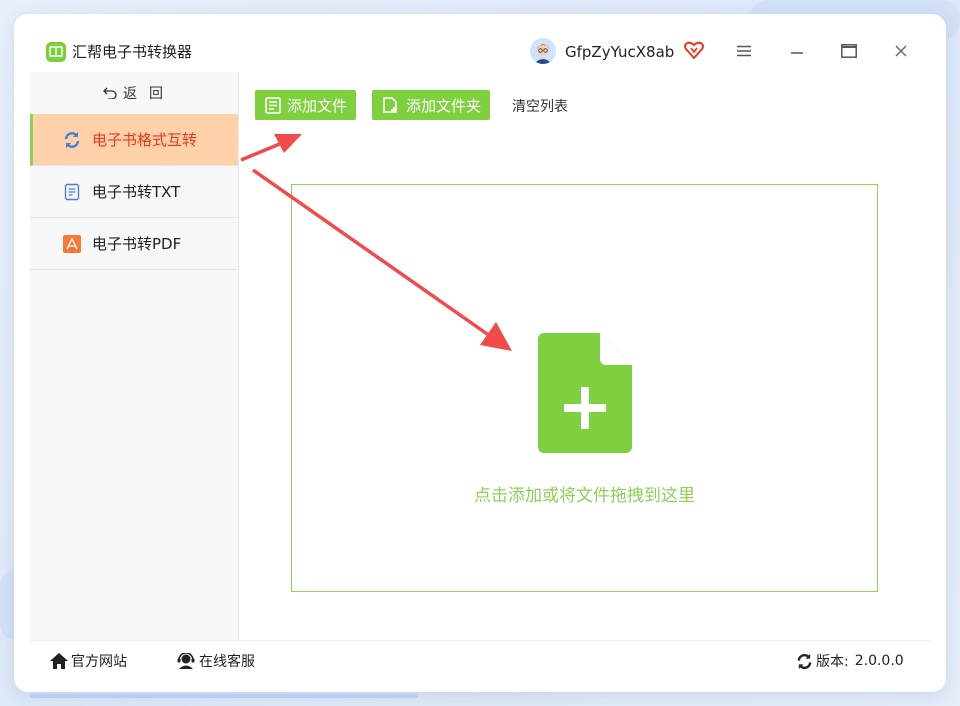  I want to click on online-support-link: 在线客服, so click(215, 661).